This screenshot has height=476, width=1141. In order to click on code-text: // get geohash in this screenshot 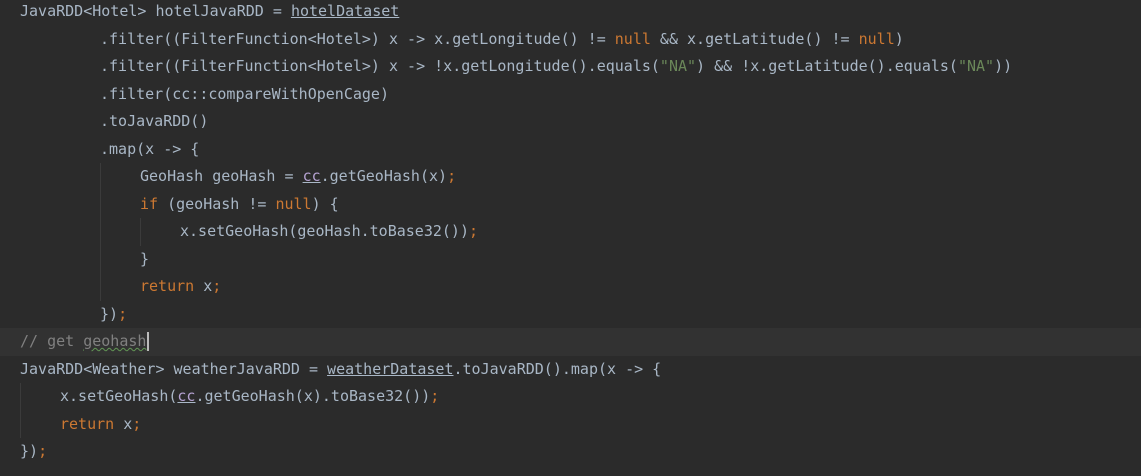, I will do `click(84, 342)`.